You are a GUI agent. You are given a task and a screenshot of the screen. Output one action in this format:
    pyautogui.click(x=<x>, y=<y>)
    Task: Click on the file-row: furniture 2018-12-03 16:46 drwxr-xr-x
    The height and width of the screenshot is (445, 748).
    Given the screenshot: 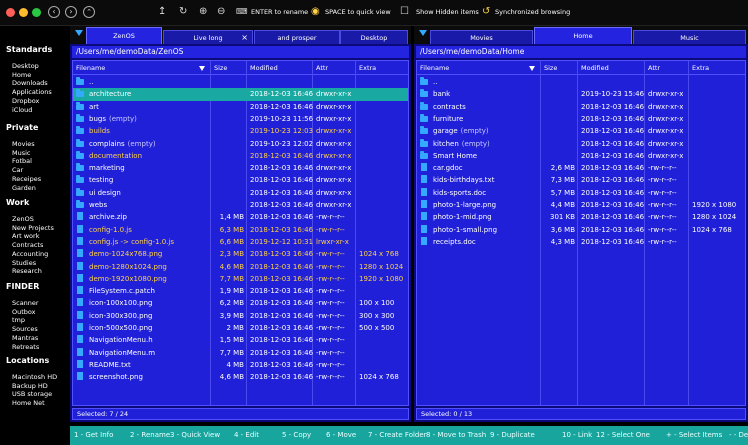 What is the action you would take?
    pyautogui.click(x=581, y=119)
    